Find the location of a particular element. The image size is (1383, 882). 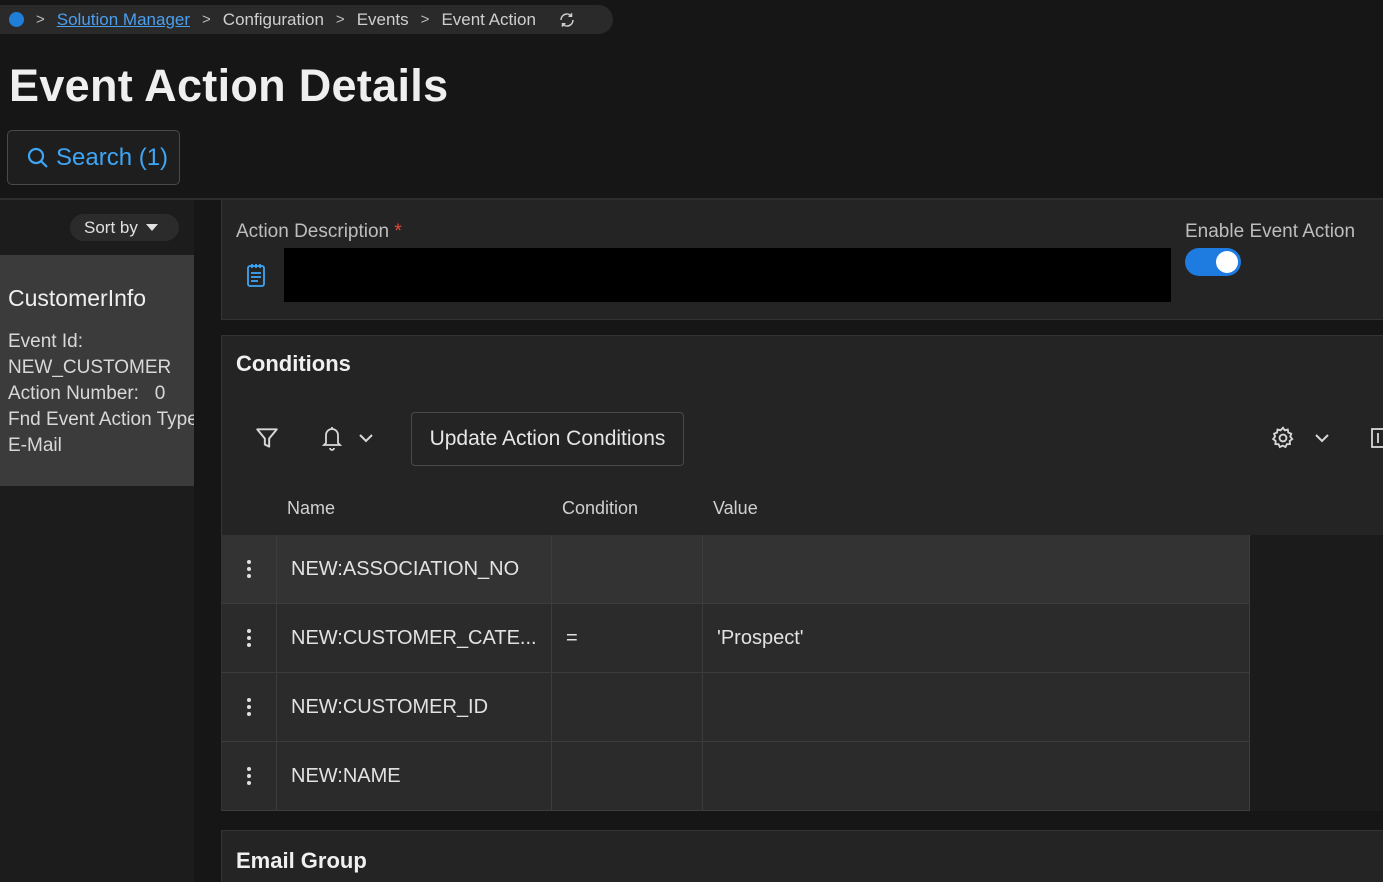

sort-by-button: Sort by is located at coordinates (124, 227).